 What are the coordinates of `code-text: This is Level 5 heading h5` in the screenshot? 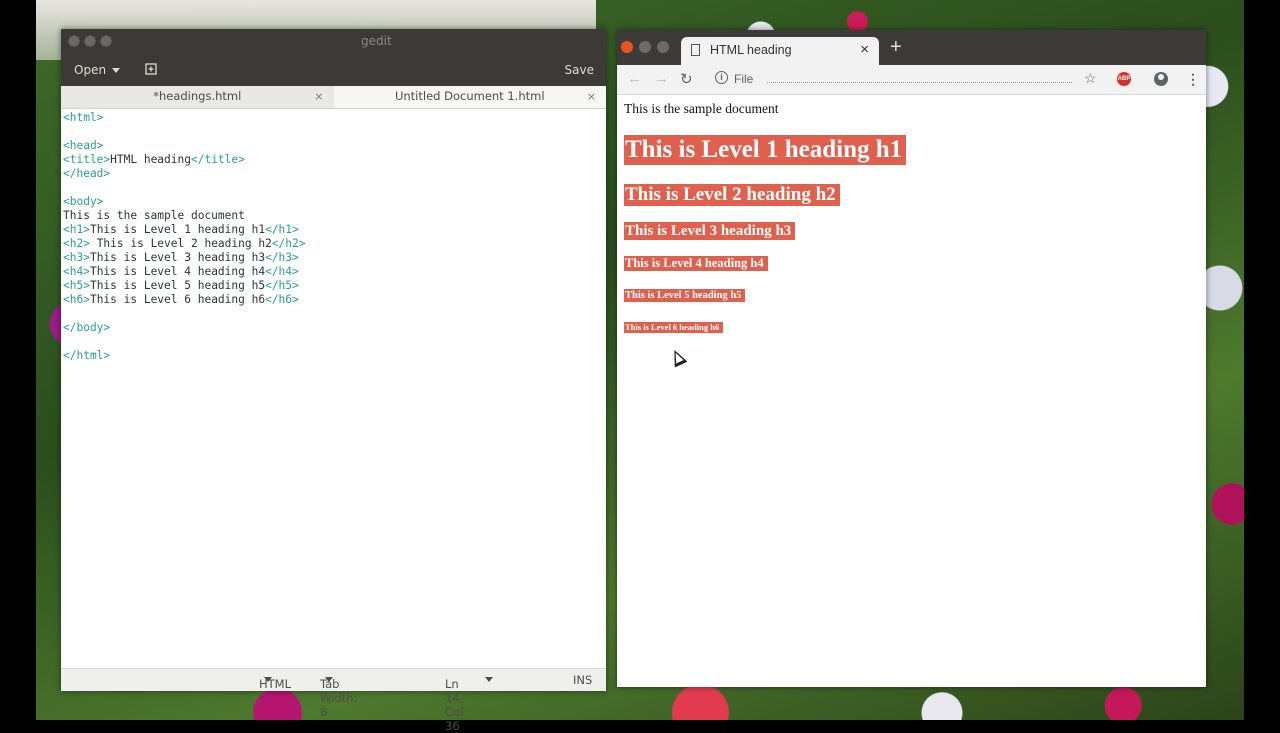 It's located at (177, 285).